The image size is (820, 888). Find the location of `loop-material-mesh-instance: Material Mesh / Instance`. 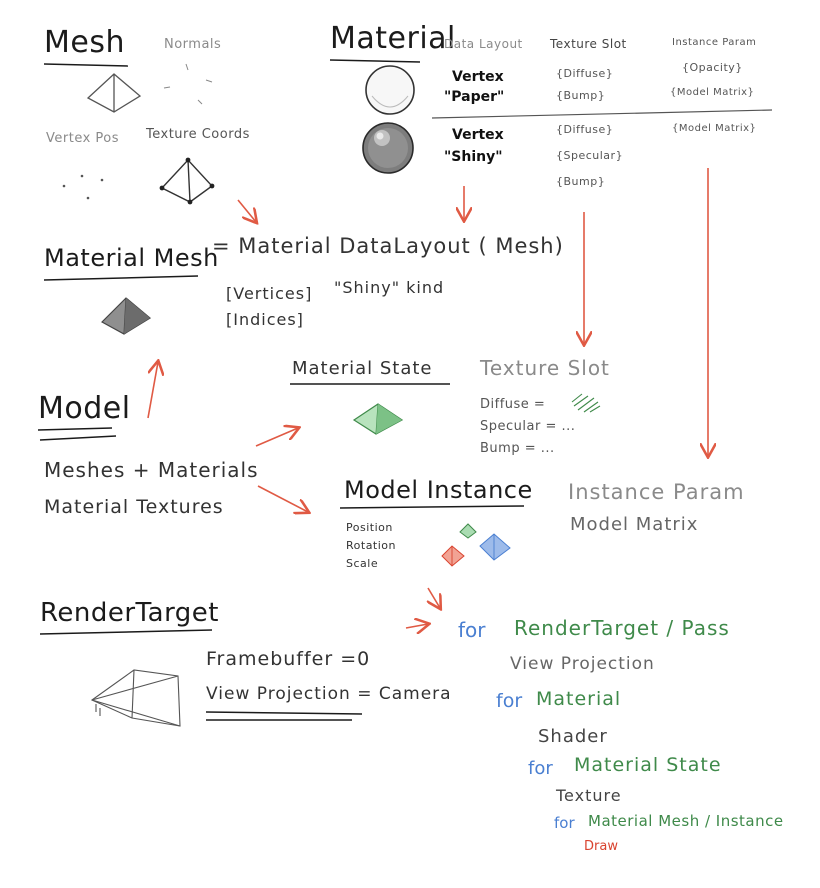

loop-material-mesh-instance: Material Mesh / Instance is located at coordinates (686, 821).